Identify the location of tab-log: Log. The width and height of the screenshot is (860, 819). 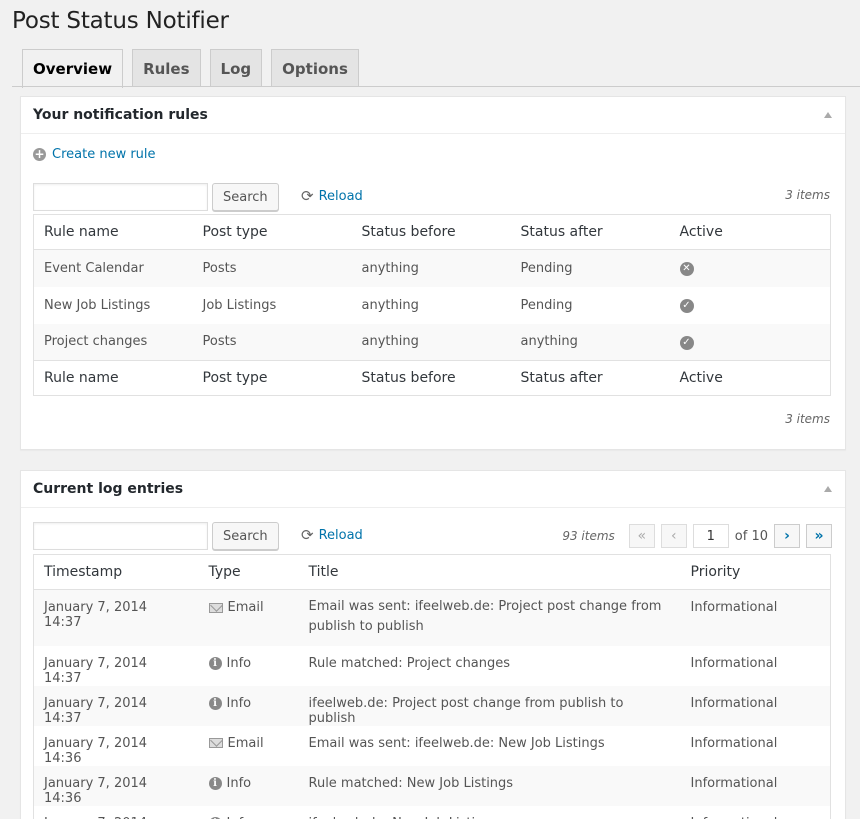
(236, 68).